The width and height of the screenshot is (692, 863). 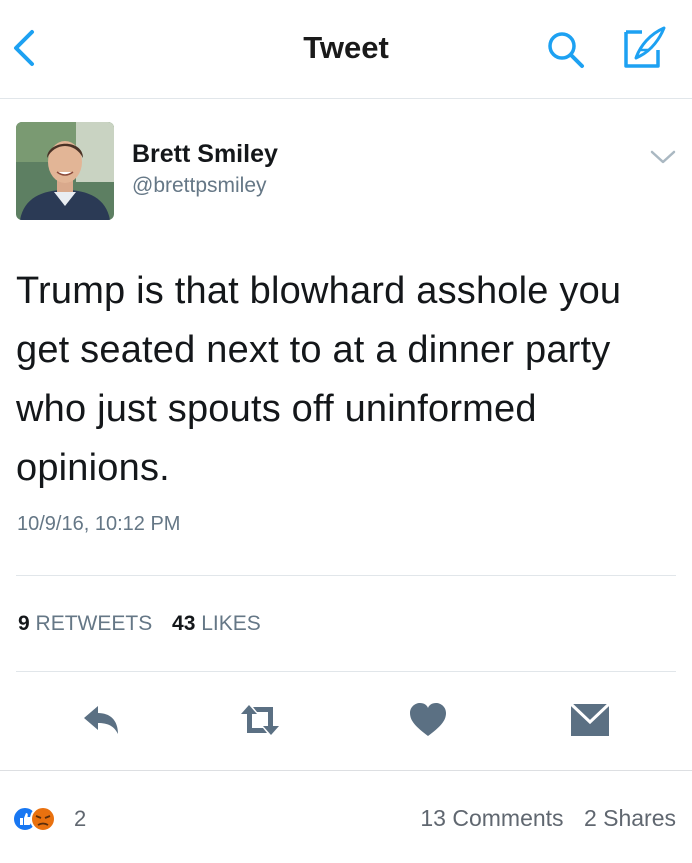 I want to click on retweet-icon, so click(x=260, y=720).